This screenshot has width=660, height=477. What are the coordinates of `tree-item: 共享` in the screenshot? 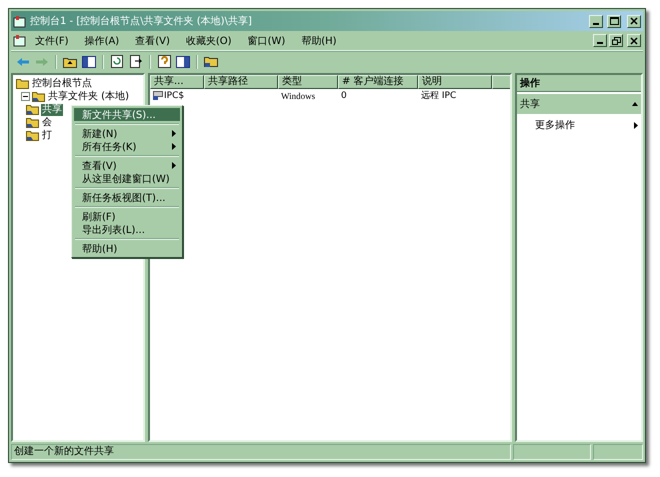 It's located at (52, 110).